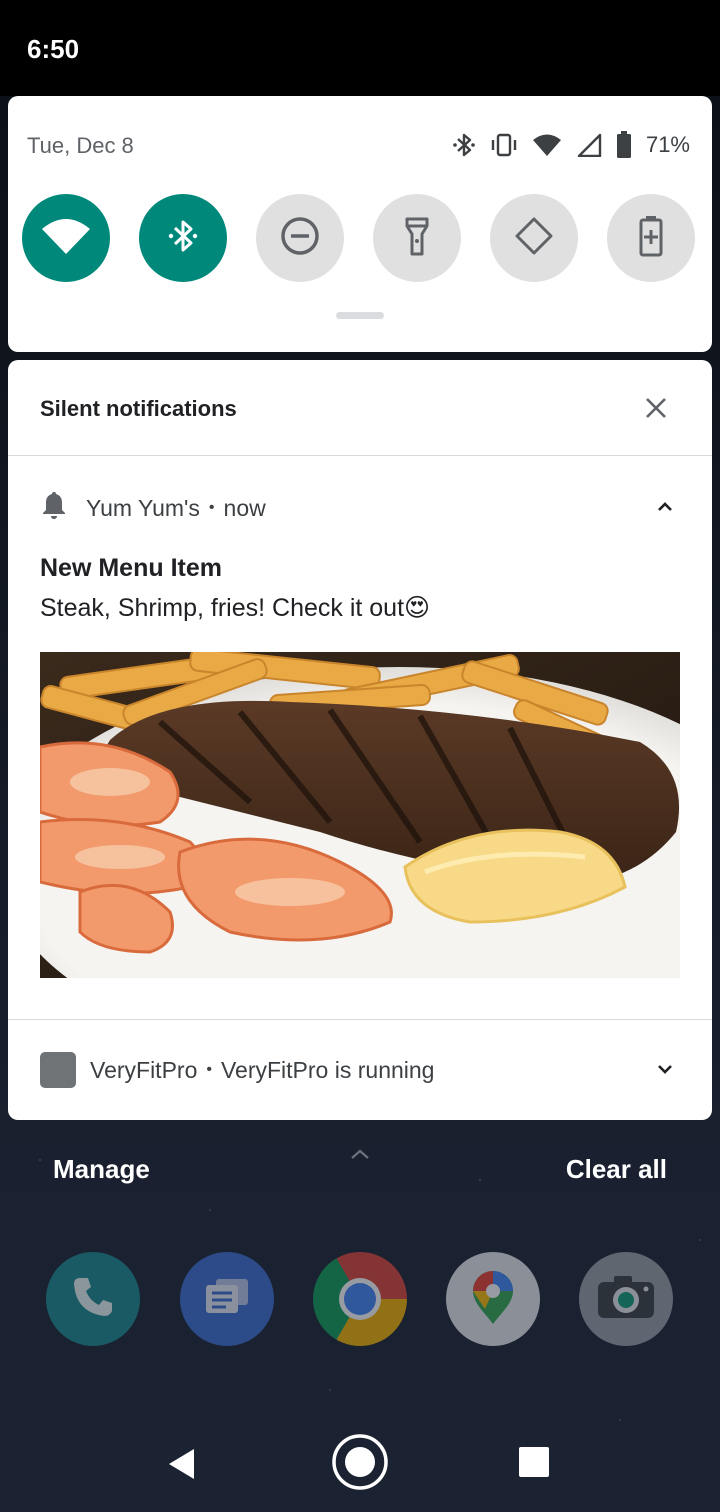  I want to click on messages-icon, so click(227, 1299).